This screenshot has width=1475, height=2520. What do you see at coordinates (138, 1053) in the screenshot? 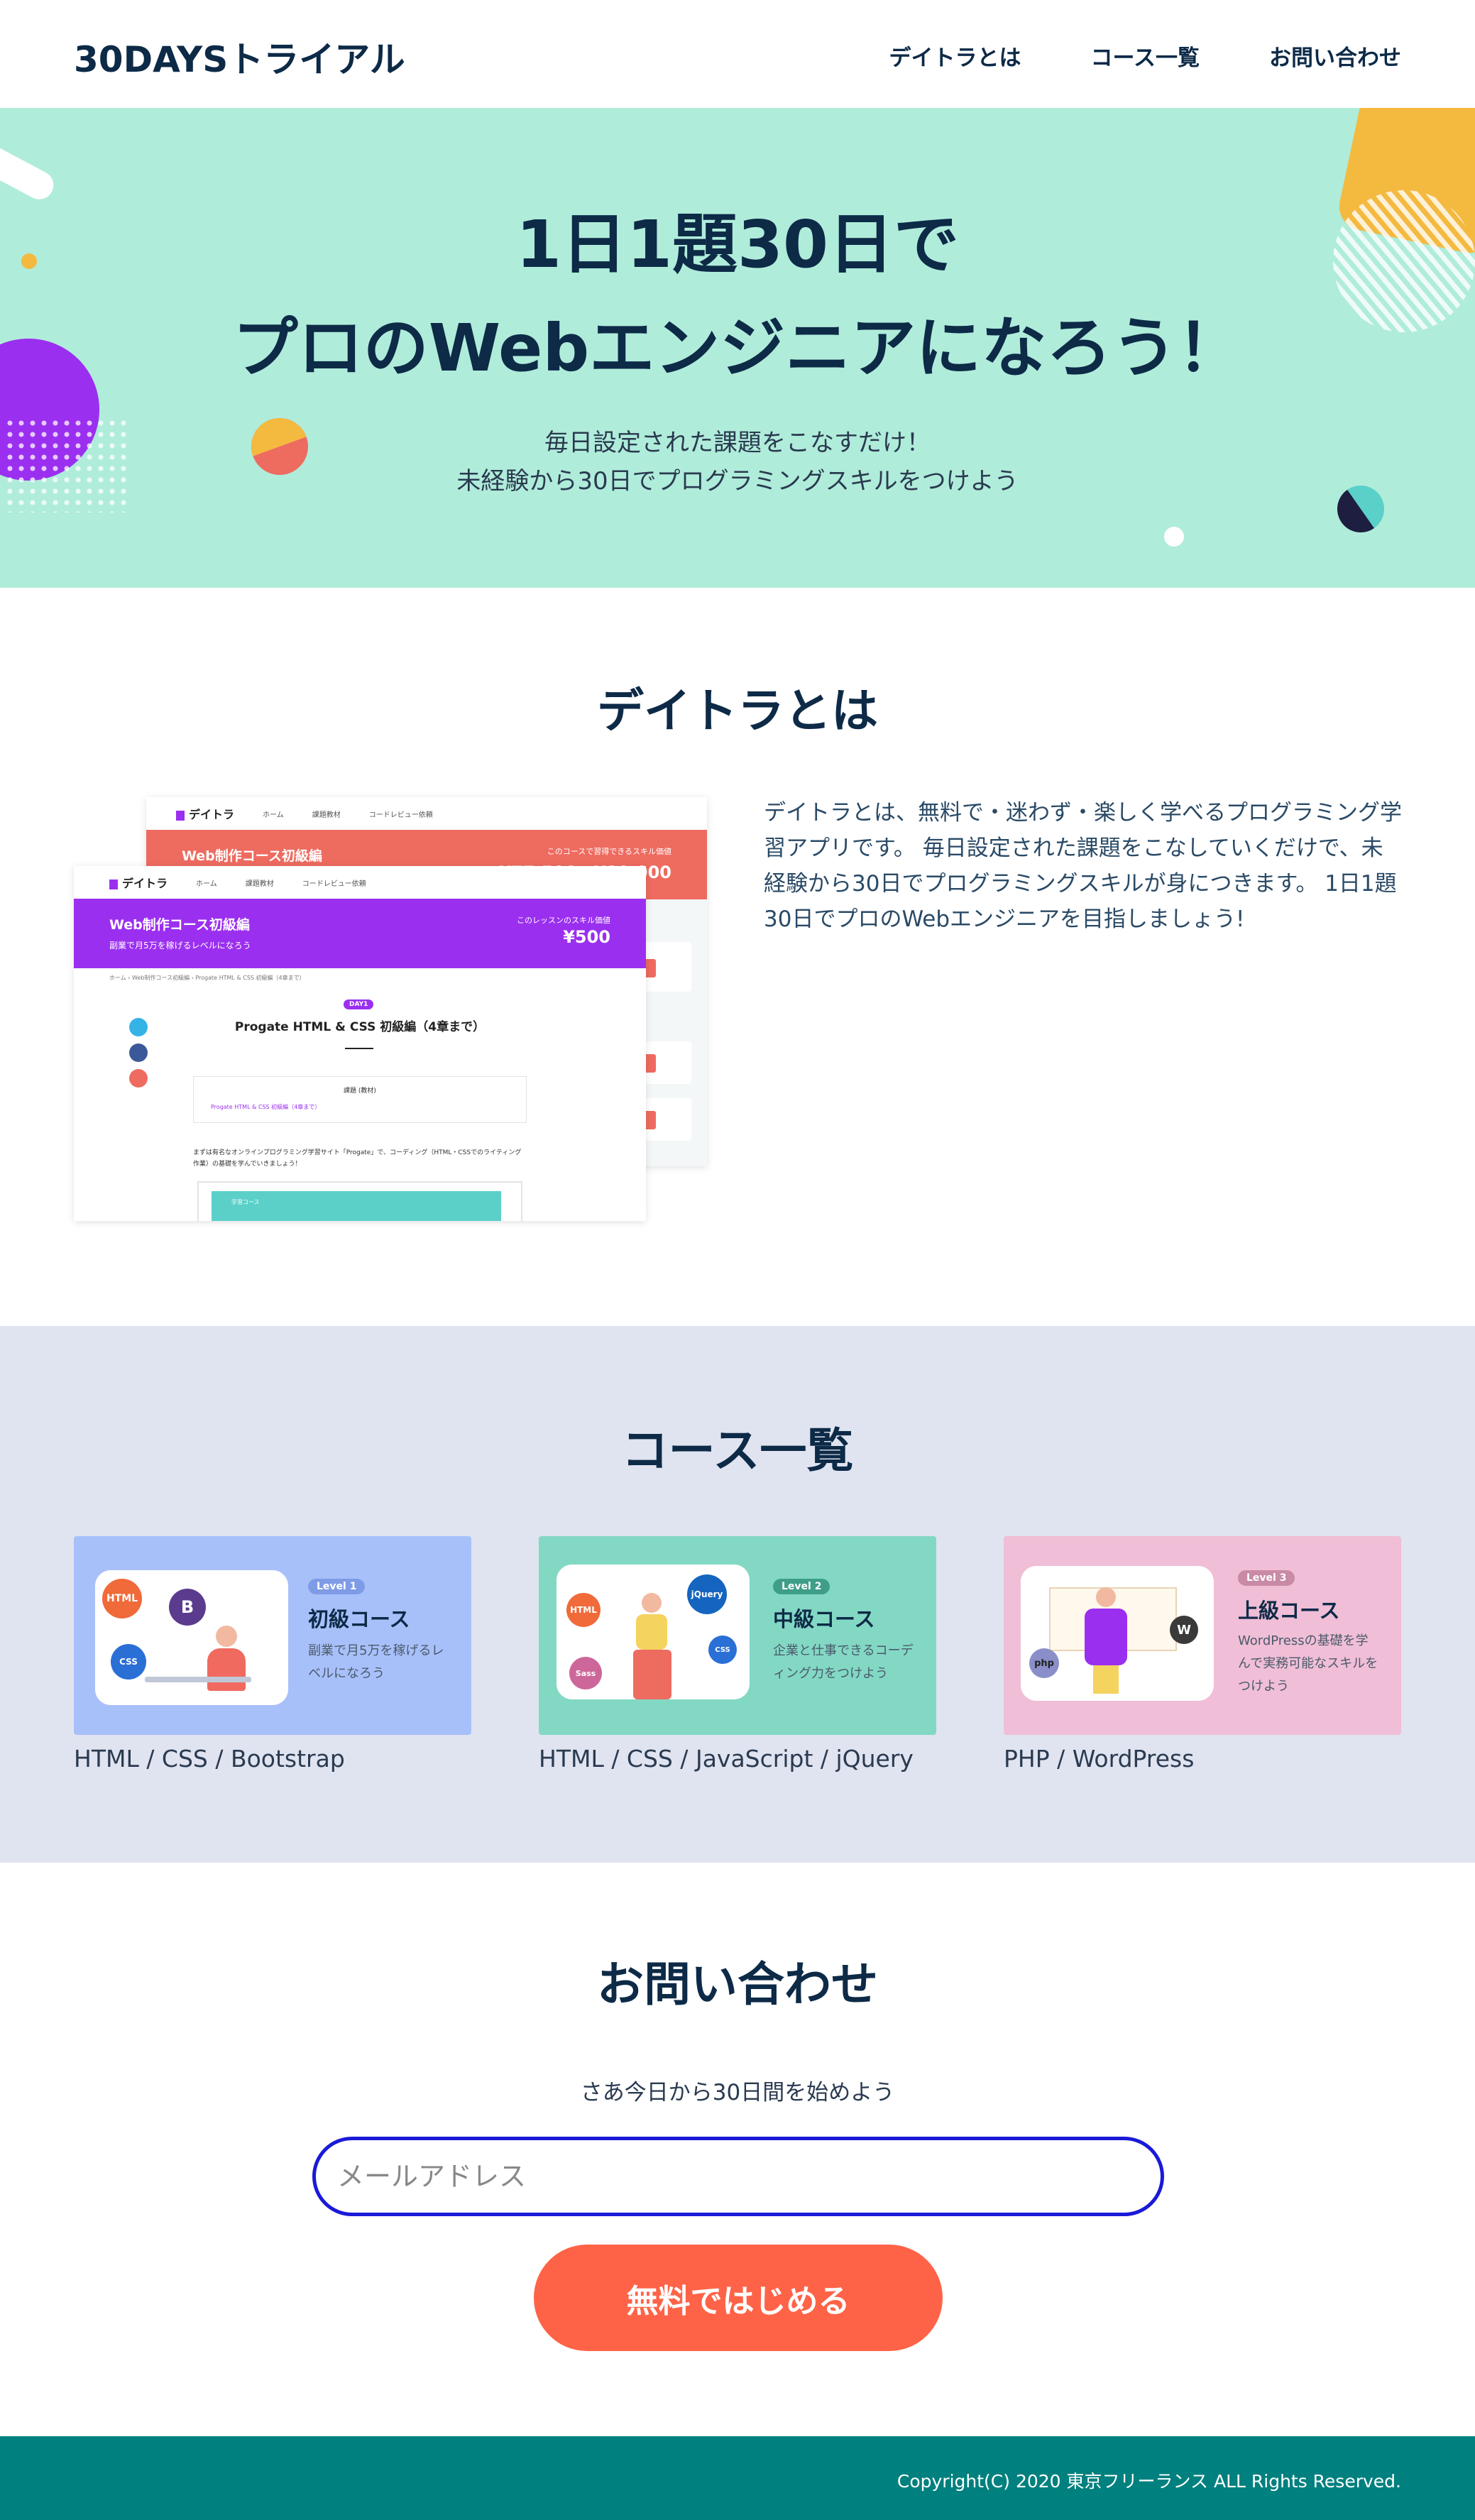
I see `facebook-icon` at bounding box center [138, 1053].